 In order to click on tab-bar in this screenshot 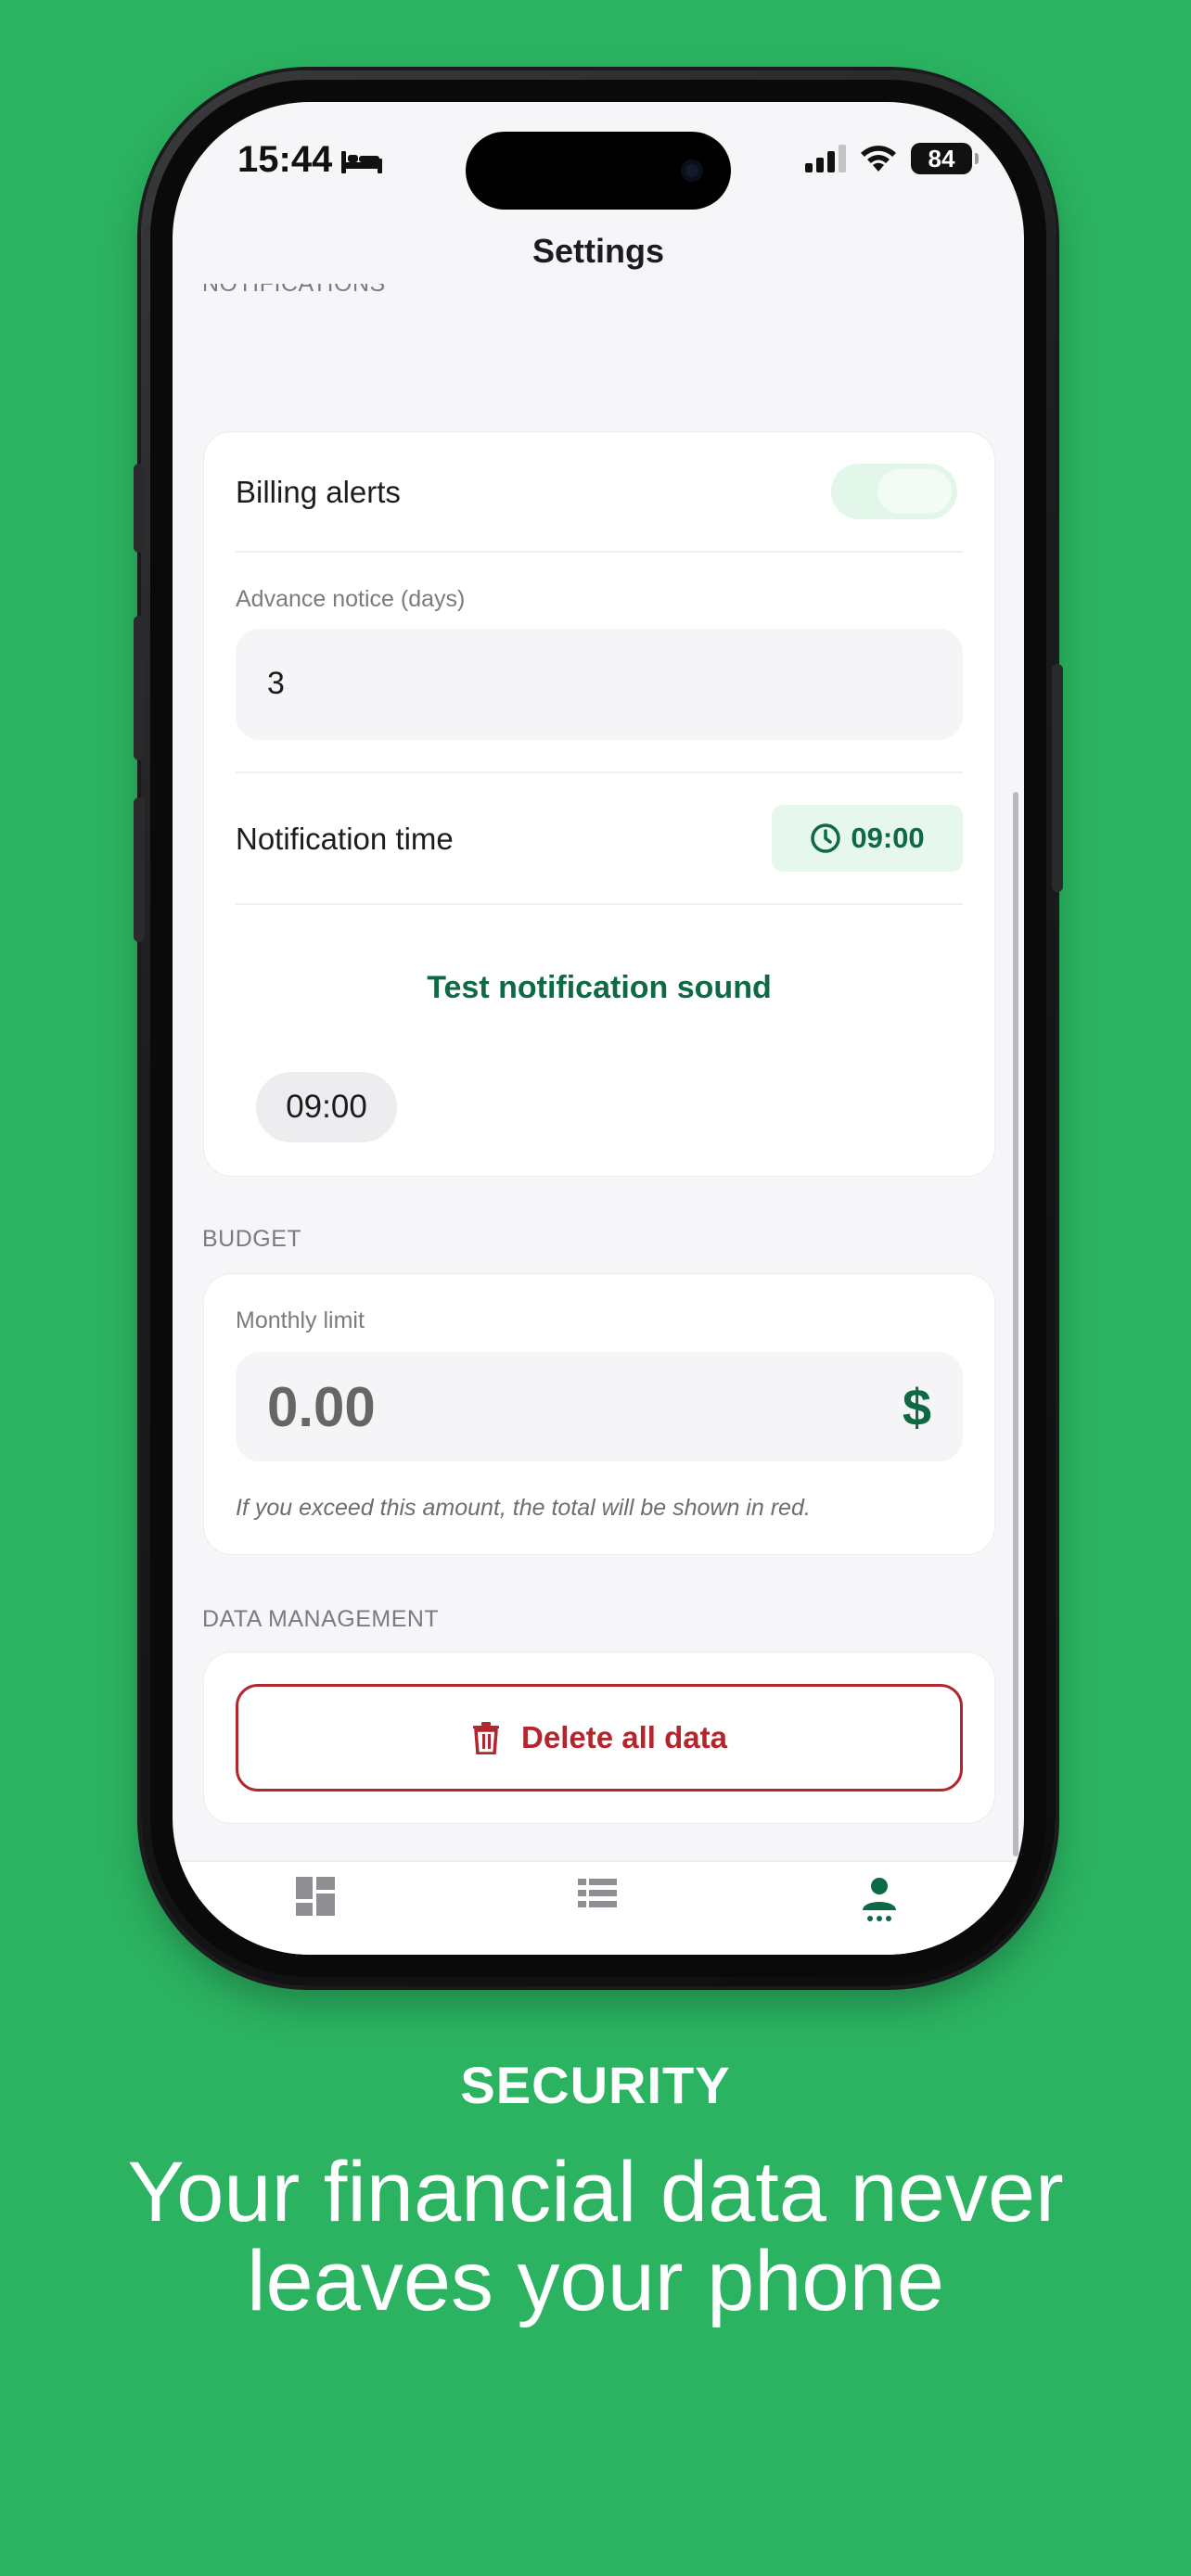, I will do `click(598, 1908)`.